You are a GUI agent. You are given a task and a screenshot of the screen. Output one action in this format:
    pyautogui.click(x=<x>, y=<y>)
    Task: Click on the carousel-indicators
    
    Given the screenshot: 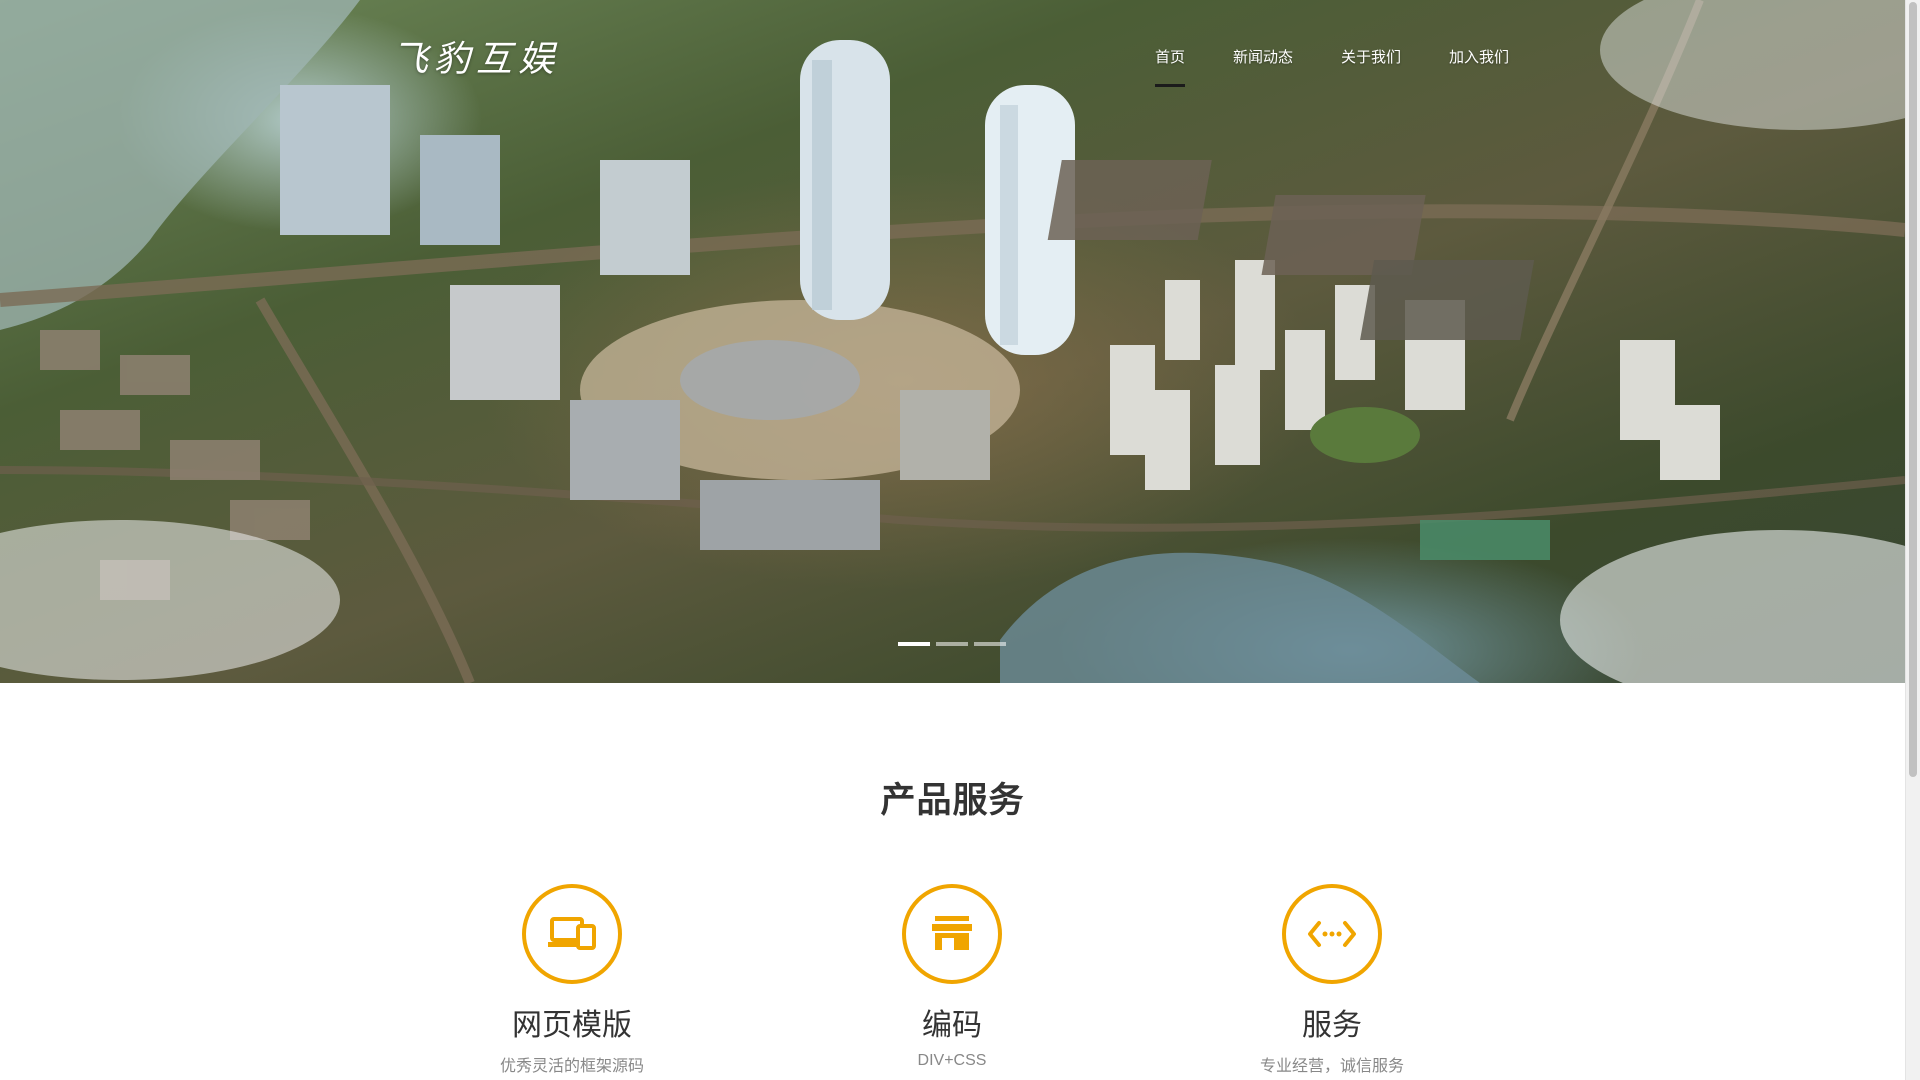 What is the action you would take?
    pyautogui.click(x=952, y=644)
    